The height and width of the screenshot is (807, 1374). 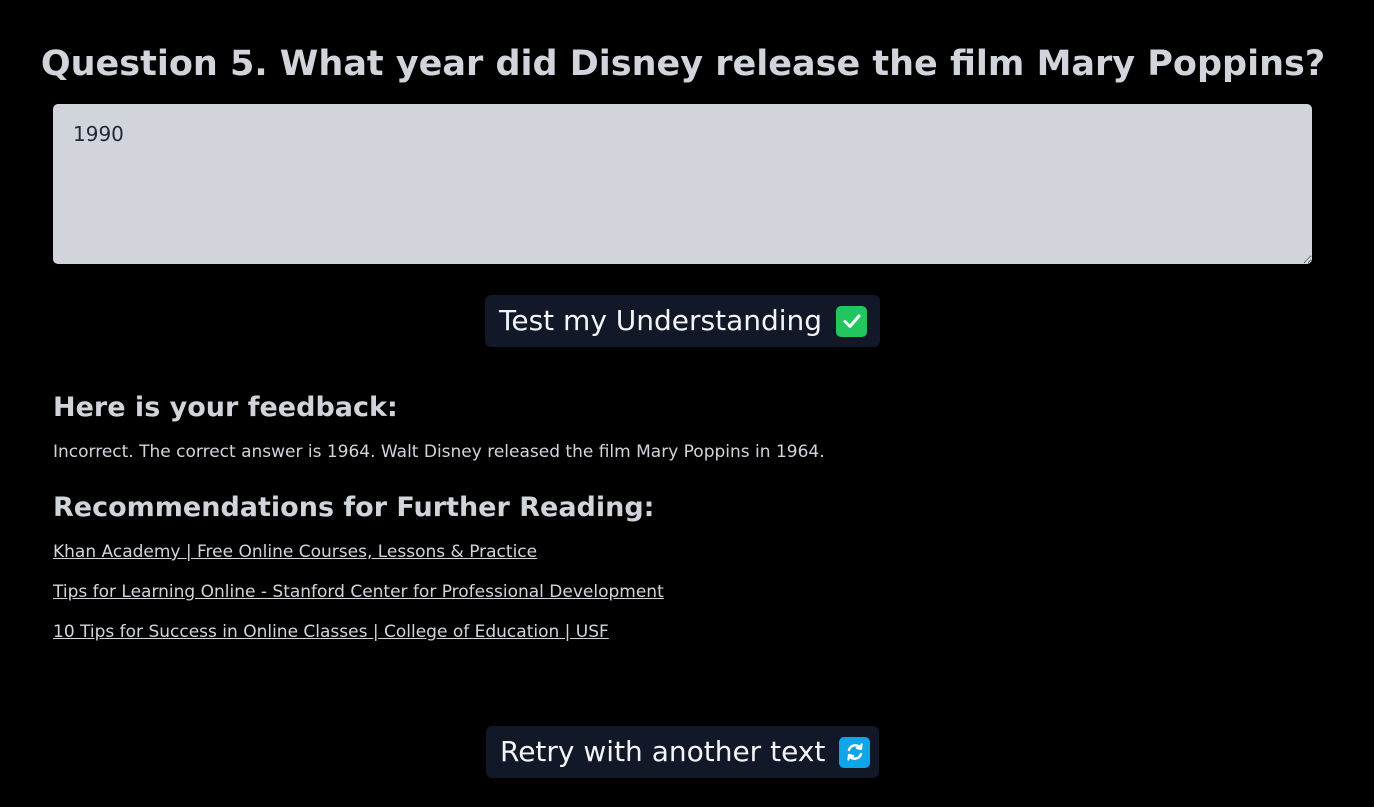 I want to click on recommendations-heading: Recommendations for Further Reading:, so click(x=354, y=507).